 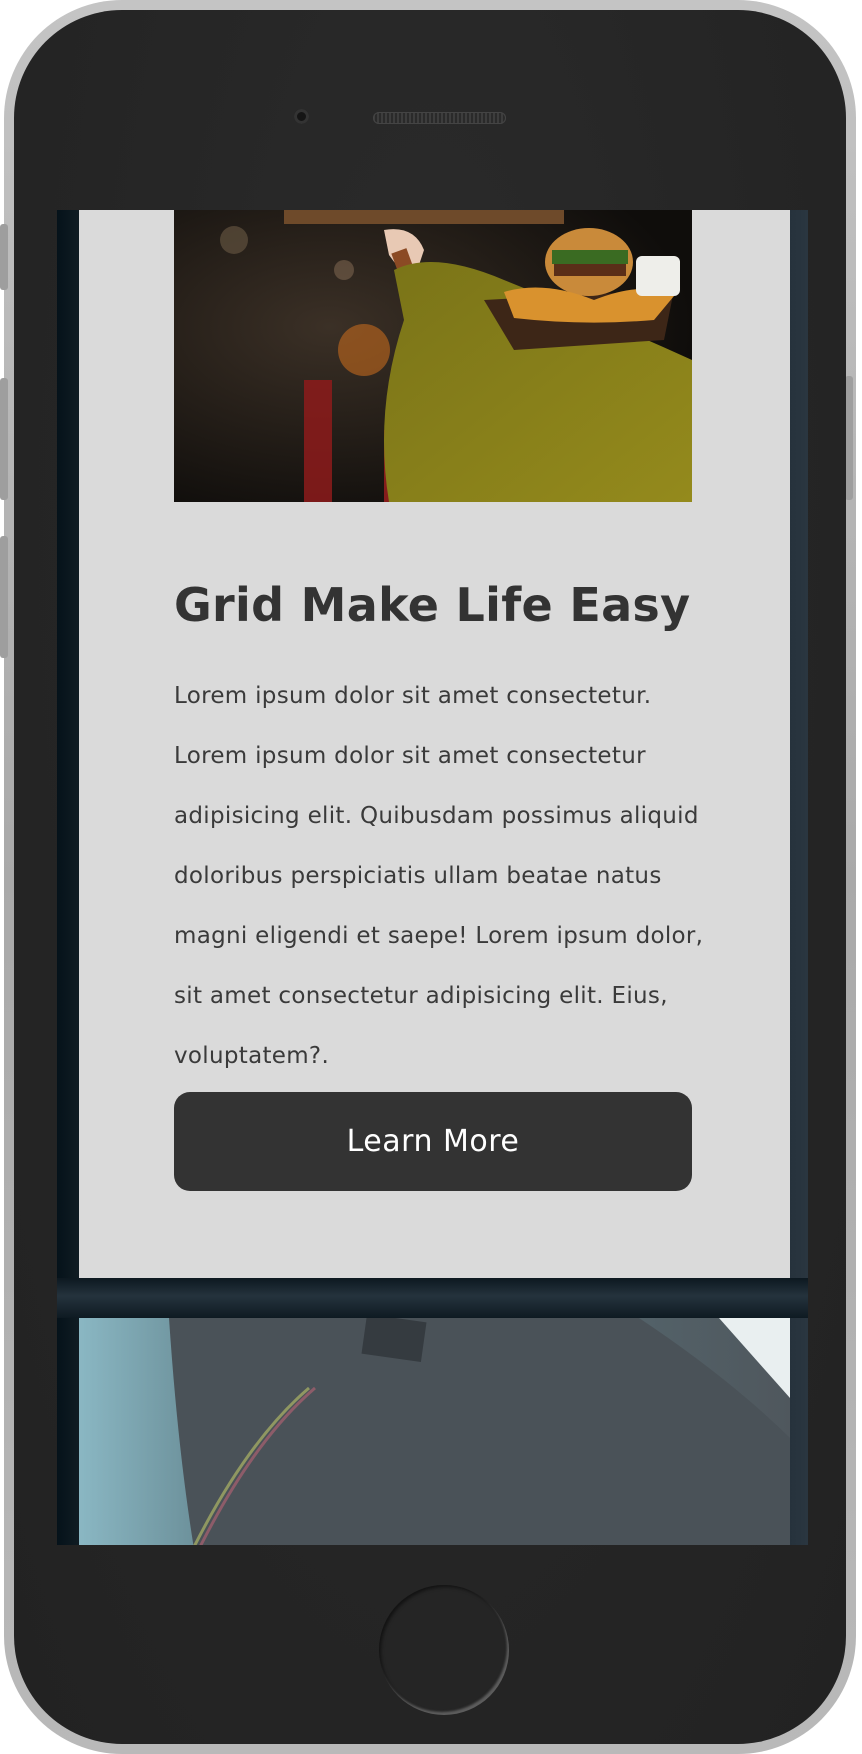 I want to click on card-image, so click(x=433, y=356).